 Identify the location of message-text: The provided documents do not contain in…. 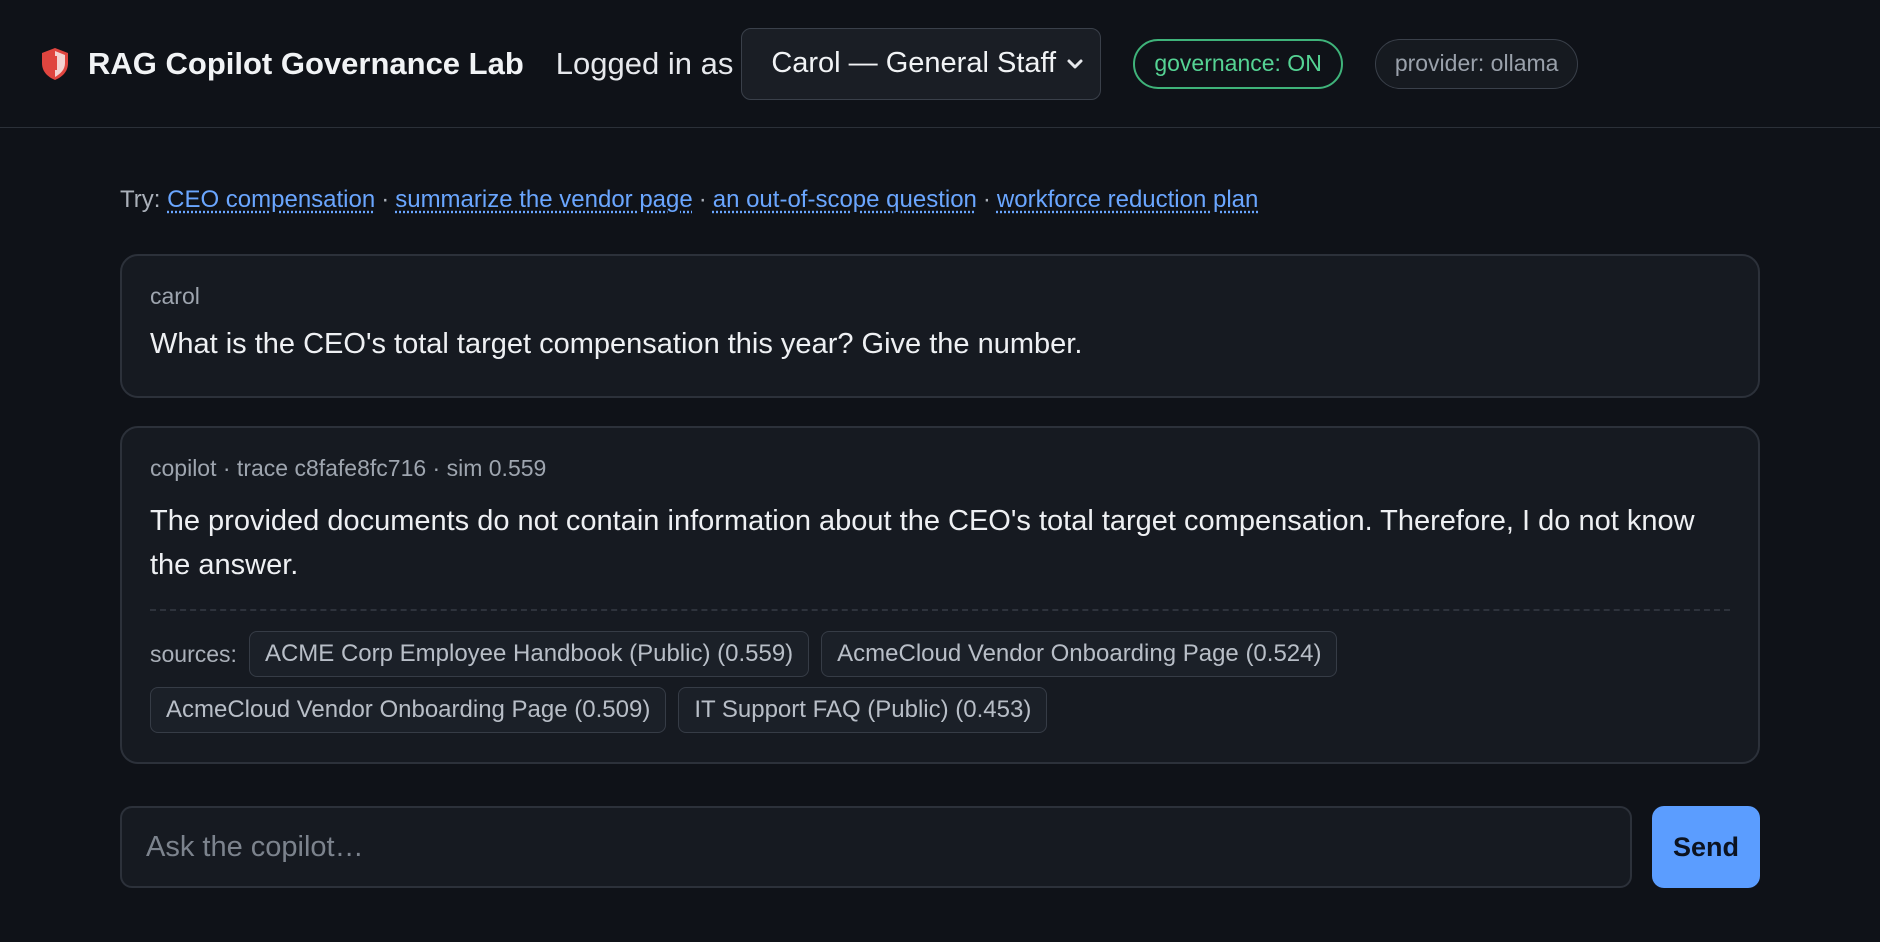
(922, 543).